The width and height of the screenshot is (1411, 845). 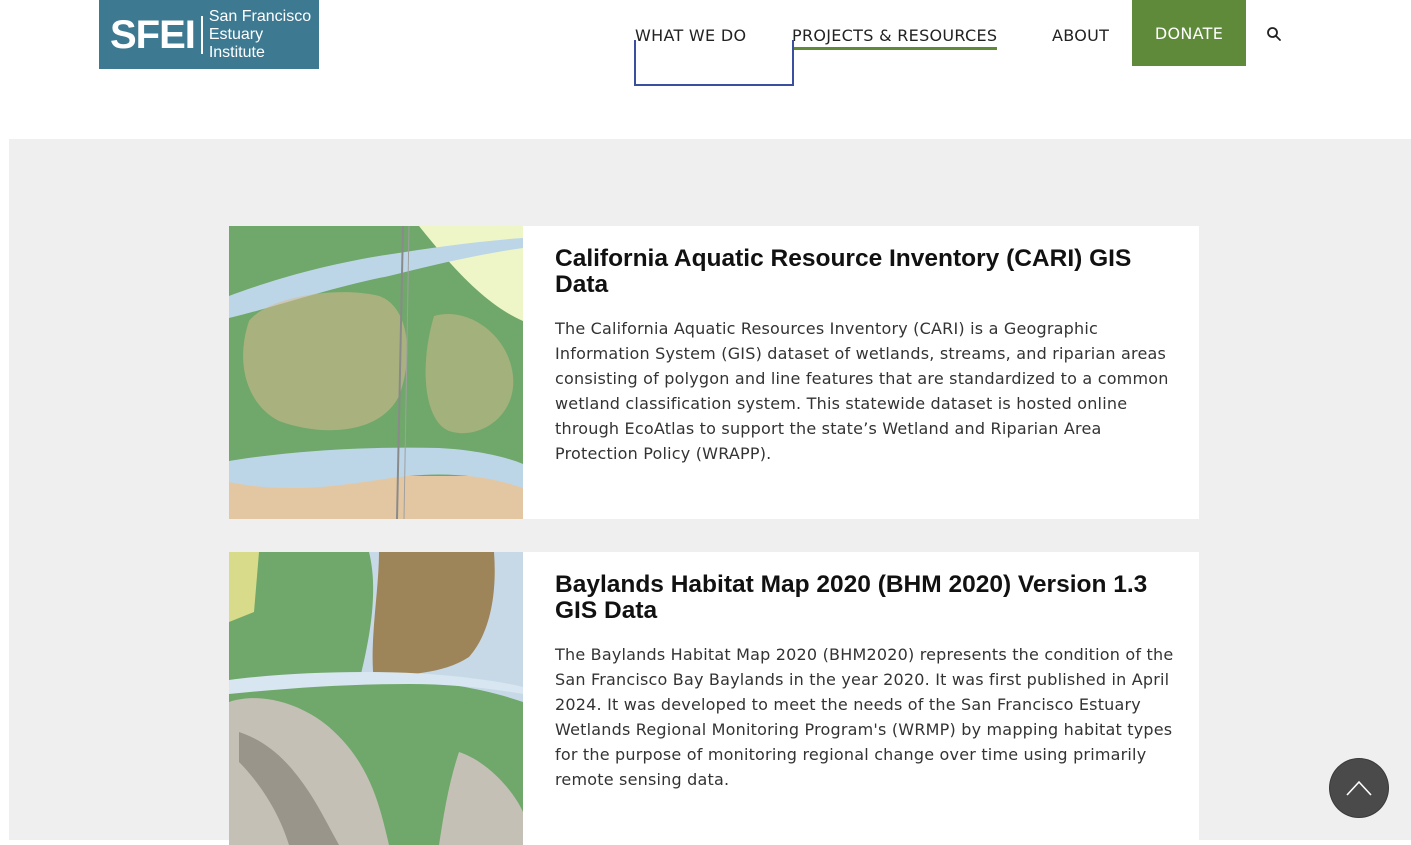 I want to click on logo-name: San Francisco Estuary Institute, so click(x=264, y=35).